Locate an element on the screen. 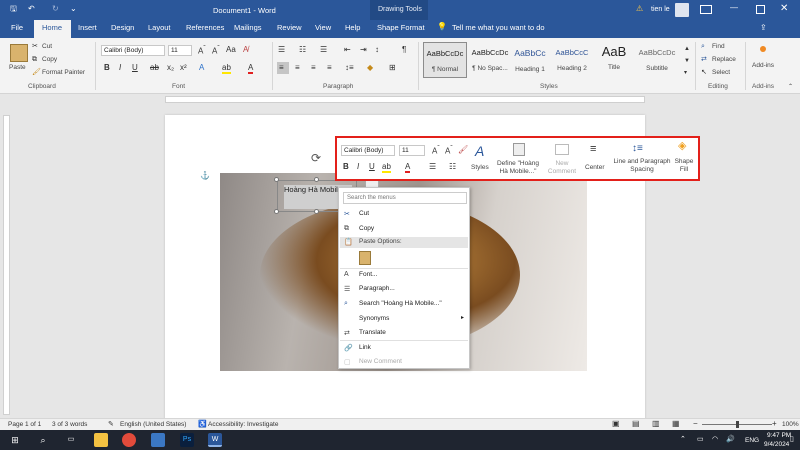 The width and height of the screenshot is (800, 450). page-count: Page 1 of 1 is located at coordinates (24, 424).